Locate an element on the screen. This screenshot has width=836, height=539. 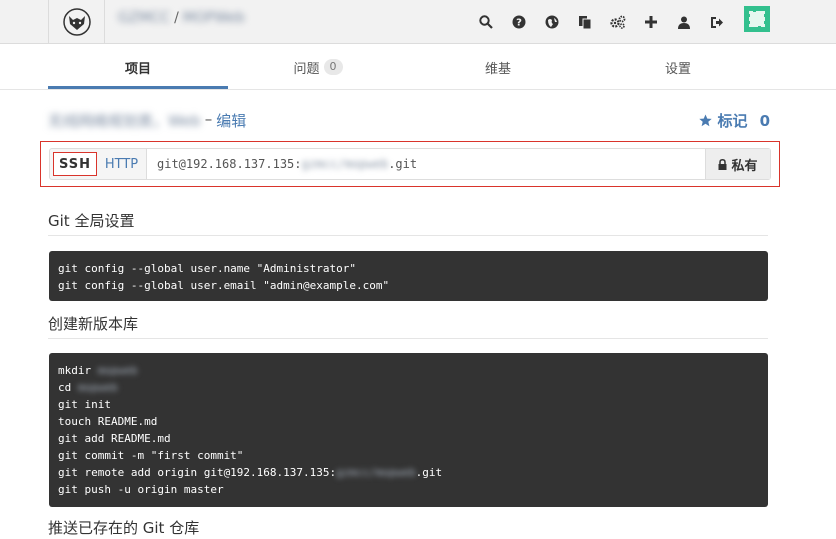
tab-settings: 设置 is located at coordinates (678, 67).